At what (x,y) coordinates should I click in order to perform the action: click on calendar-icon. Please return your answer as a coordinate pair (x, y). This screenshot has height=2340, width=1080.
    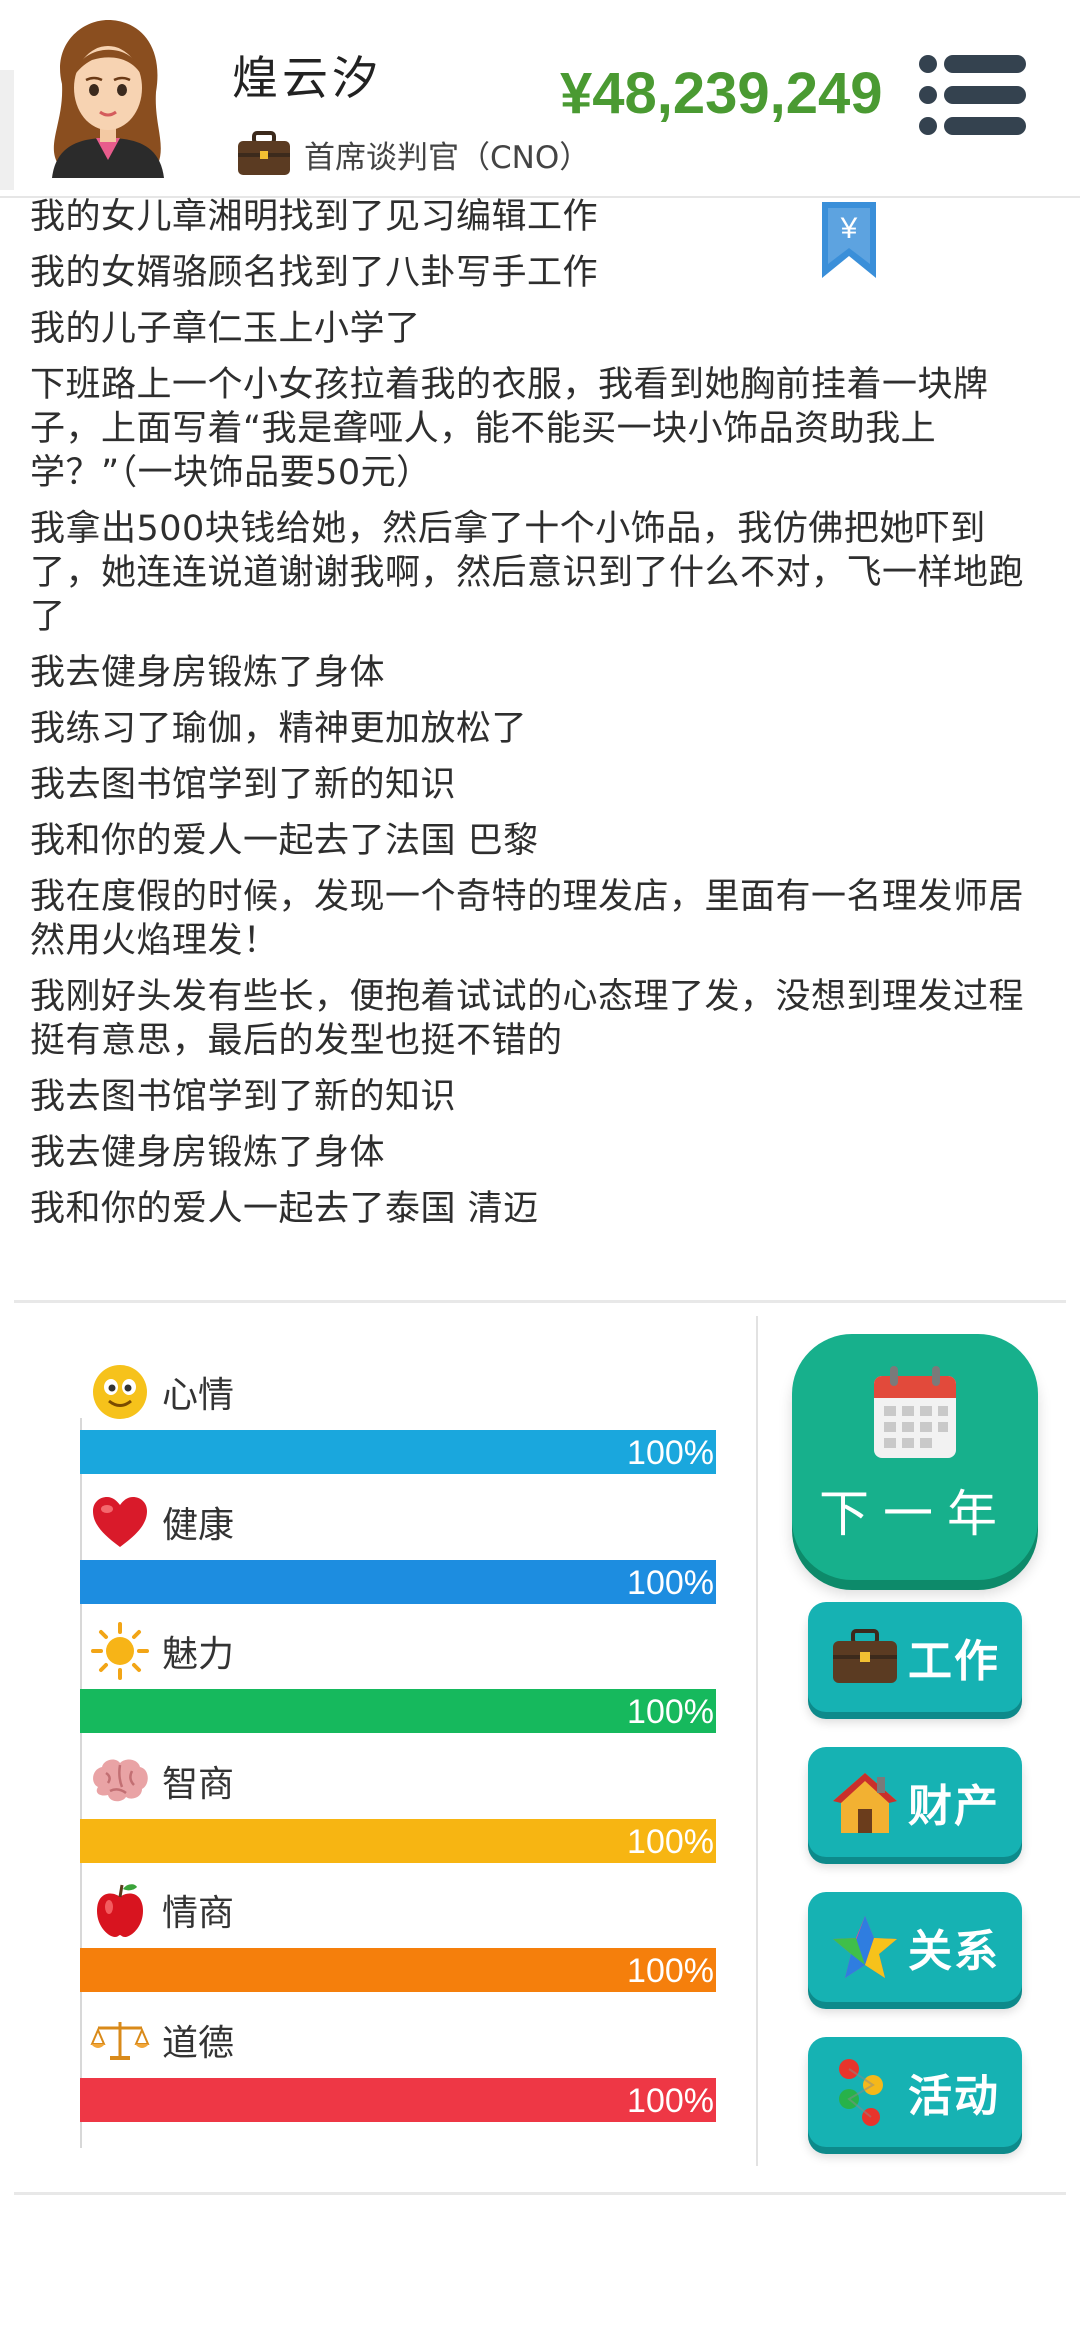
    Looking at the image, I should click on (915, 1412).